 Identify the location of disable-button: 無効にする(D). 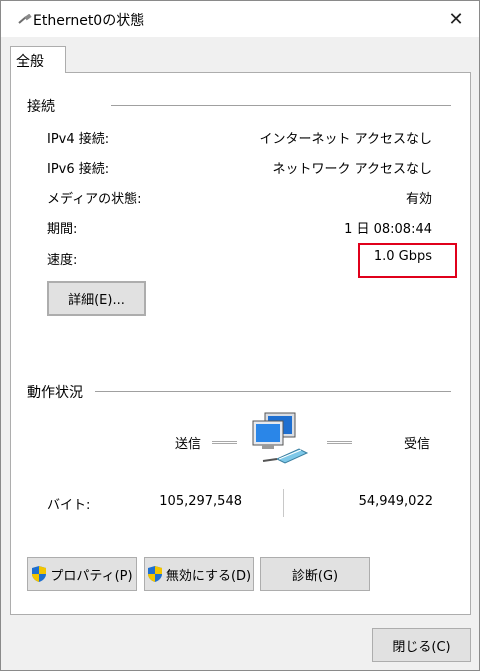
(199, 574).